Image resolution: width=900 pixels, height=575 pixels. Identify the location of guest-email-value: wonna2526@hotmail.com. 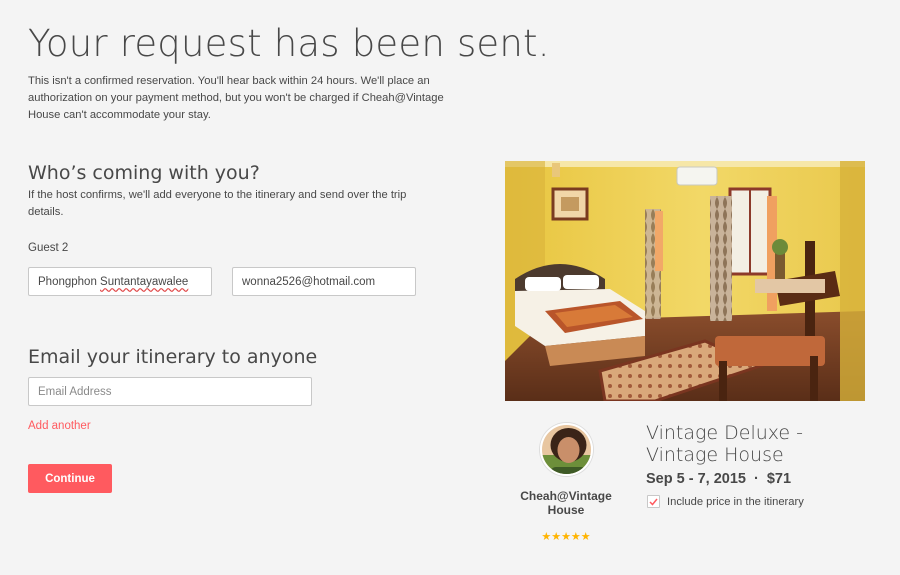
(309, 281).